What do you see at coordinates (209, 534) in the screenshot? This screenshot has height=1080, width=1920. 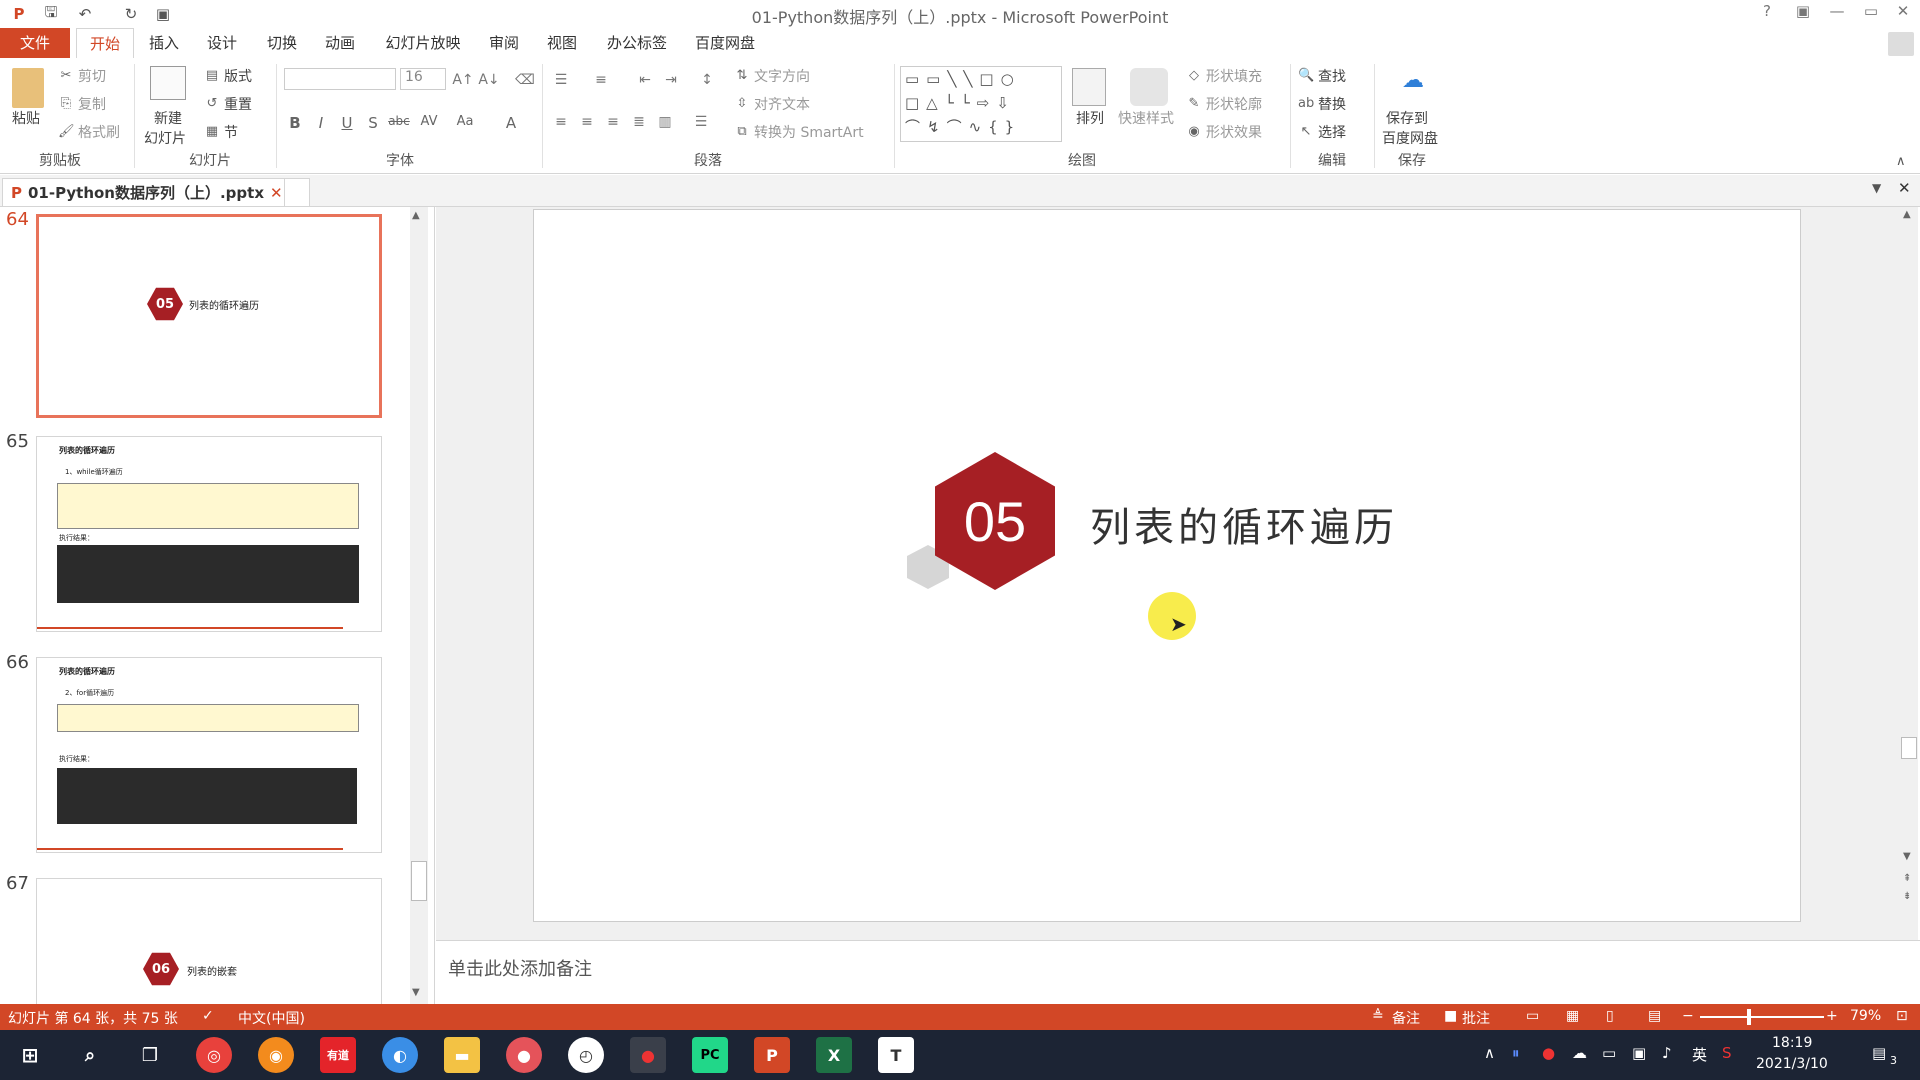 I see `slide-thumbnail-65: 列表的循环遍历 1、while循环遍历 执行结果：` at bounding box center [209, 534].